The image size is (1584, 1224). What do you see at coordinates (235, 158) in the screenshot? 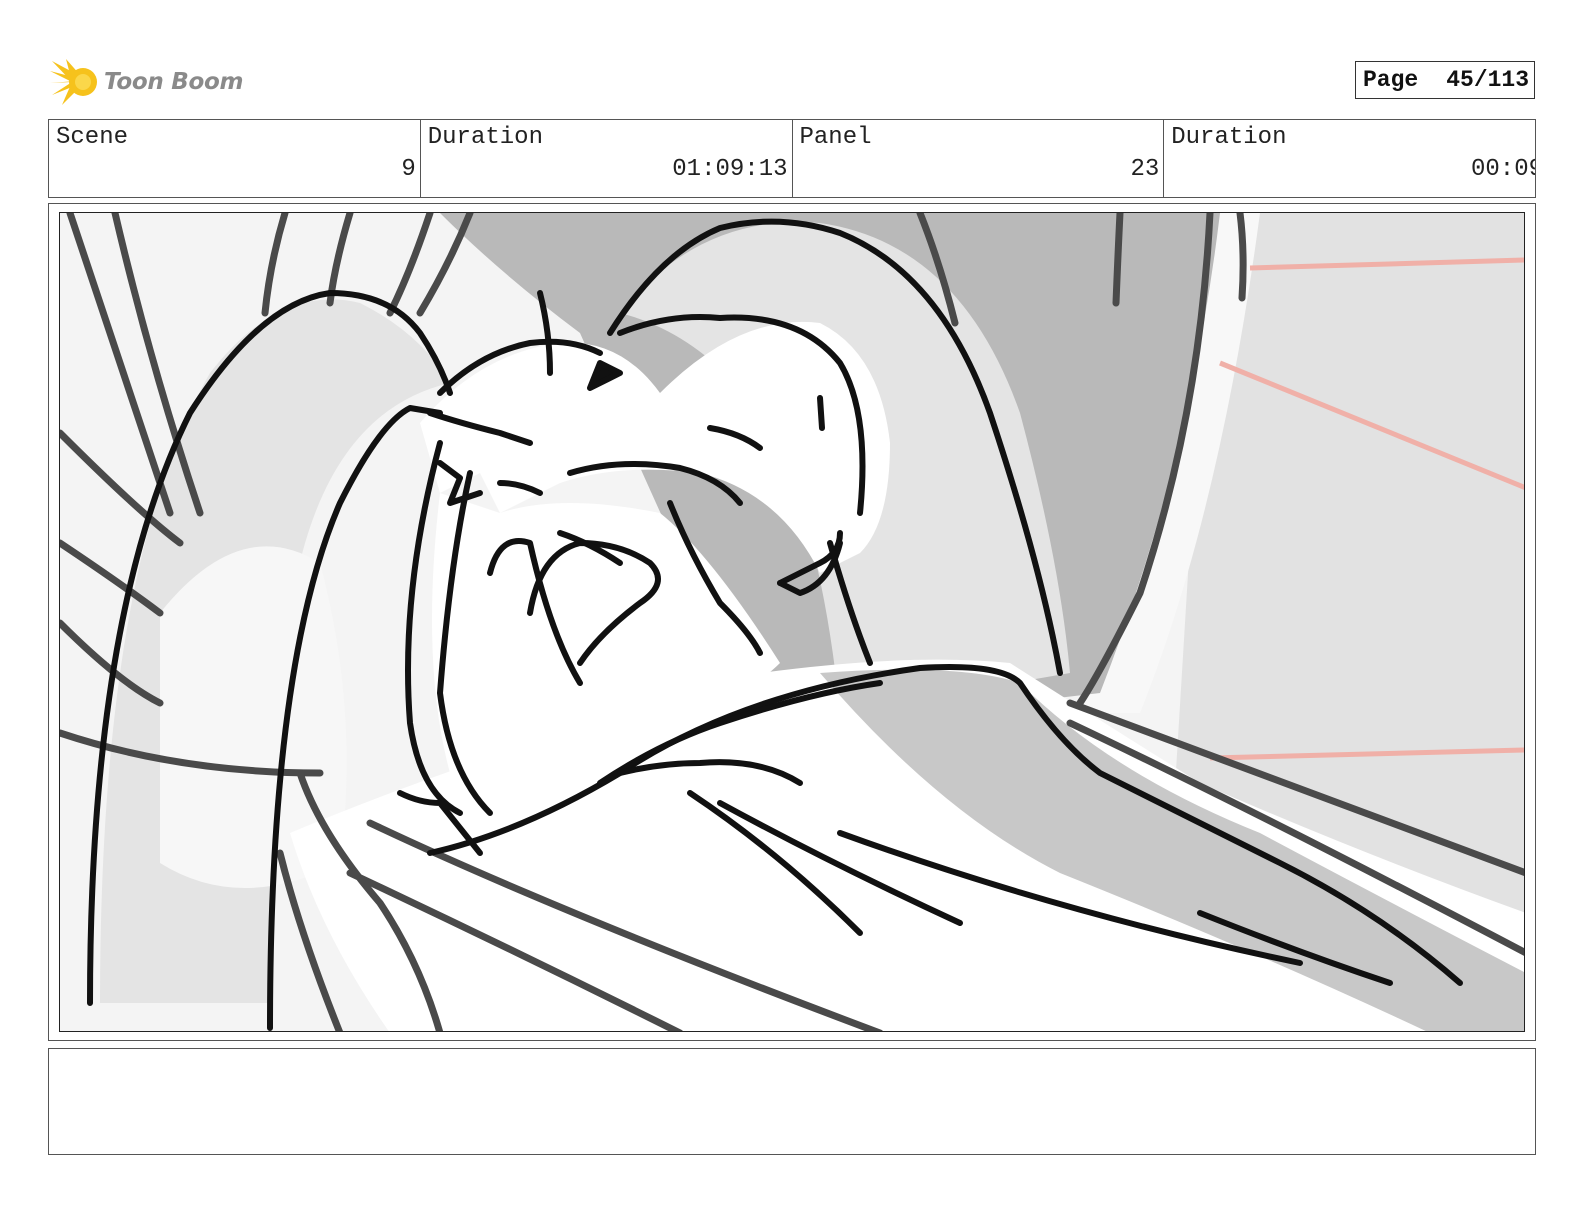
I see `scene-cell: Scene 9` at bounding box center [235, 158].